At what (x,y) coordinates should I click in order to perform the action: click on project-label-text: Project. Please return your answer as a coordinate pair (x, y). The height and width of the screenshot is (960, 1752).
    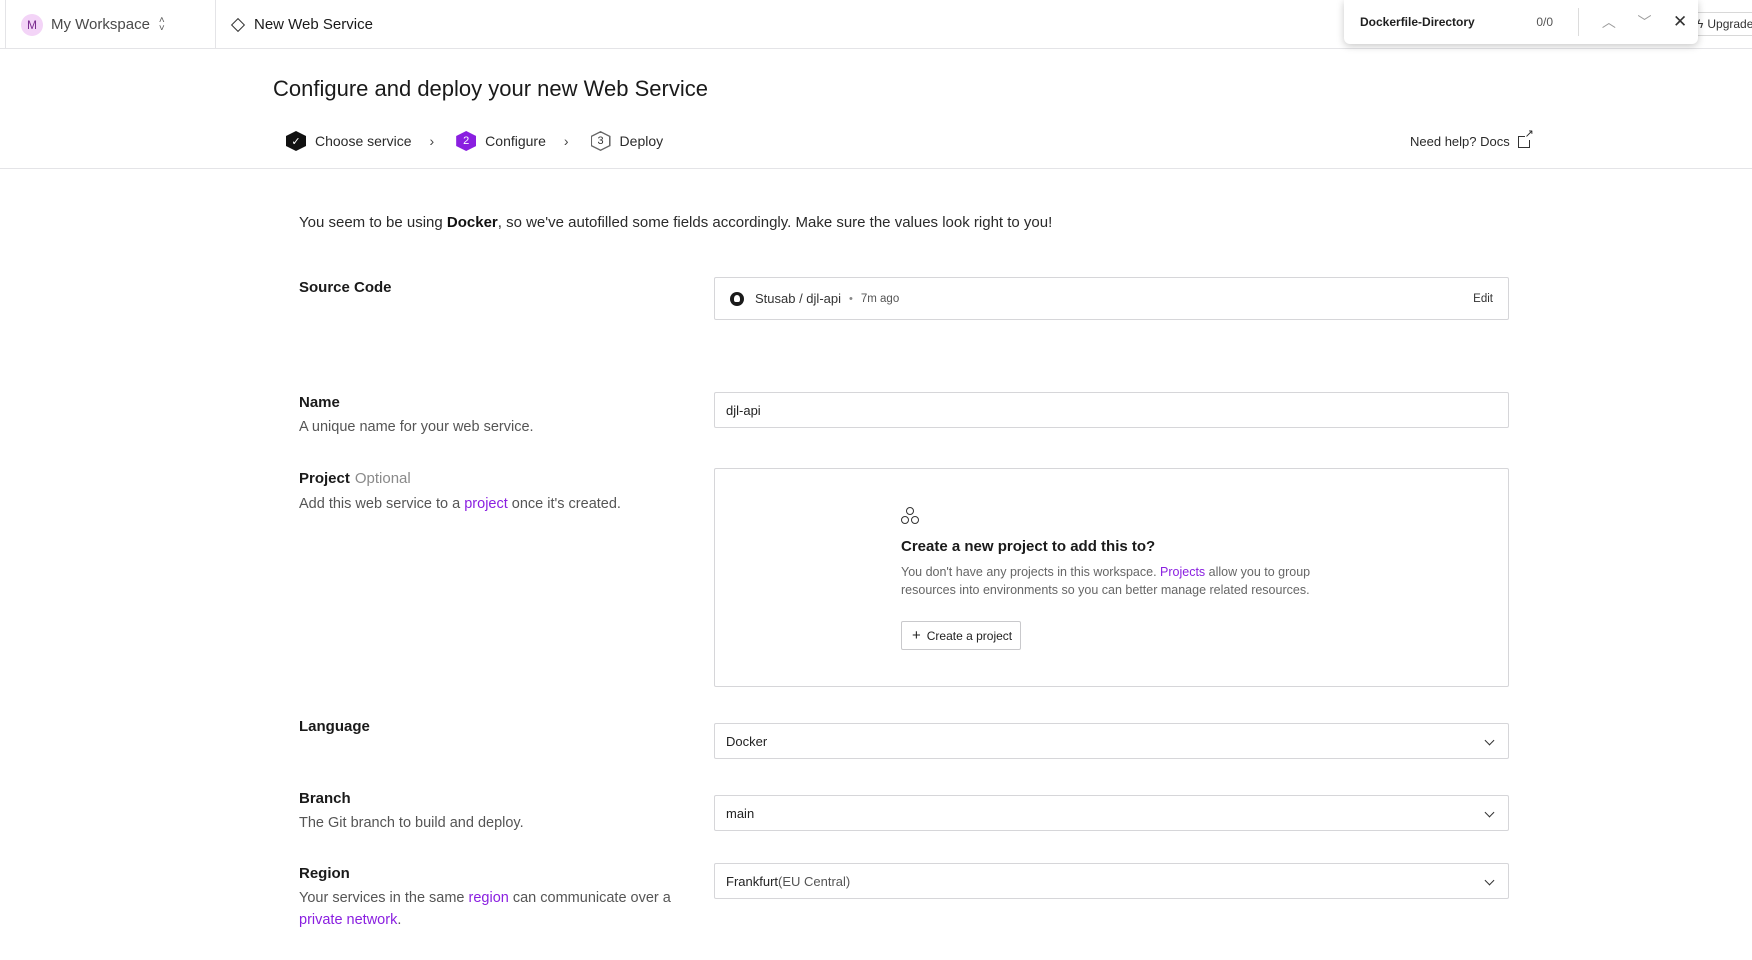
    Looking at the image, I should click on (324, 478).